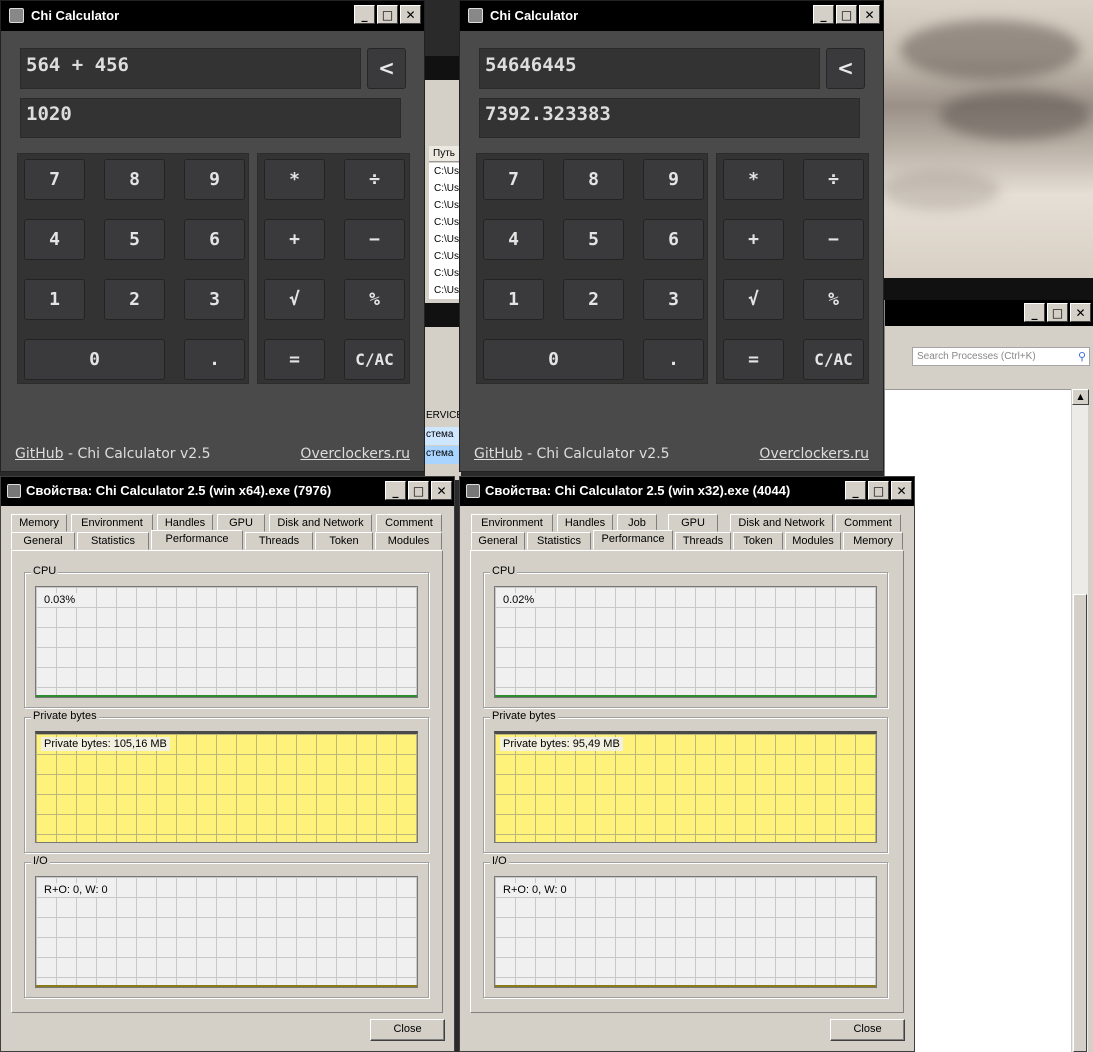 Image resolution: width=1093 pixels, height=1052 pixels. I want to click on key-percent: %, so click(833, 299).